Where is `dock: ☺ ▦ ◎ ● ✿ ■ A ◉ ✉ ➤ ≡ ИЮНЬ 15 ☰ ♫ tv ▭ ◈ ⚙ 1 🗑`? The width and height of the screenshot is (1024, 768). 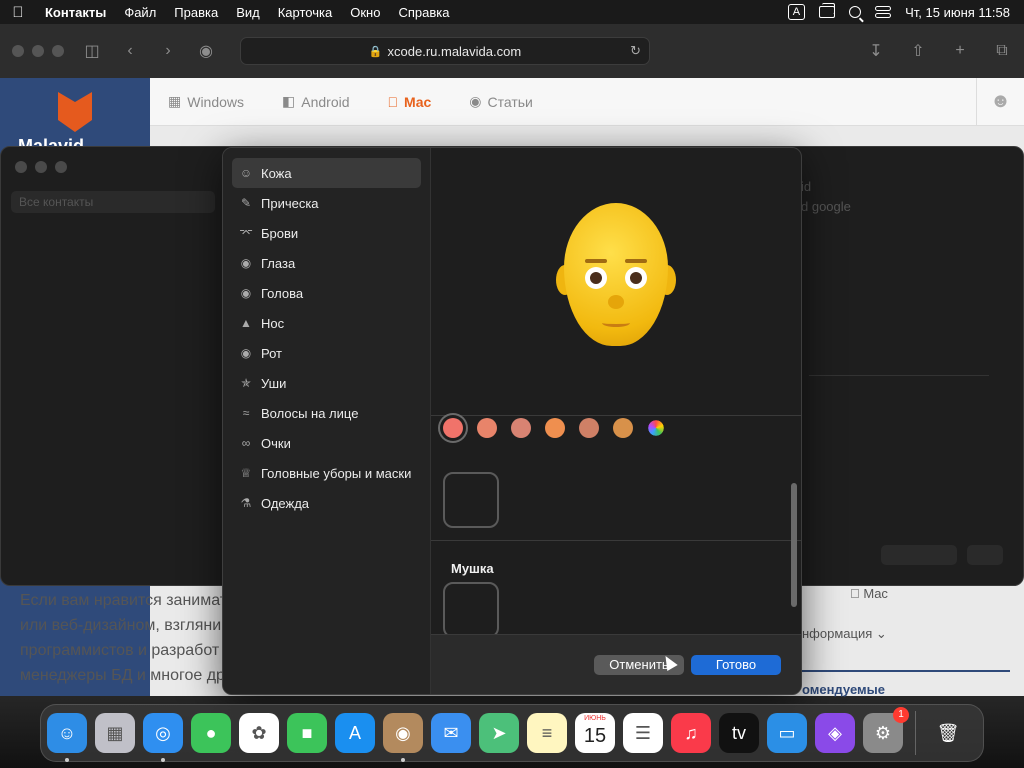 dock: ☺ ▦ ◎ ● ✿ ■ A ◉ ✉ ➤ ≡ ИЮНЬ 15 ☰ ♫ tv ▭ ◈ ⚙ 1 🗑 is located at coordinates (512, 733).